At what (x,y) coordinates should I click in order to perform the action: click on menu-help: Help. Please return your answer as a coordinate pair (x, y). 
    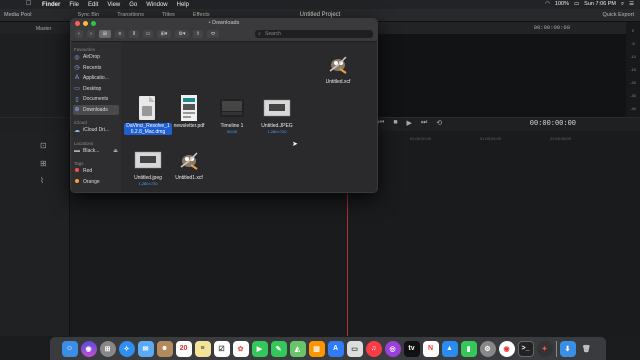
    Looking at the image, I should click on (183, 5).